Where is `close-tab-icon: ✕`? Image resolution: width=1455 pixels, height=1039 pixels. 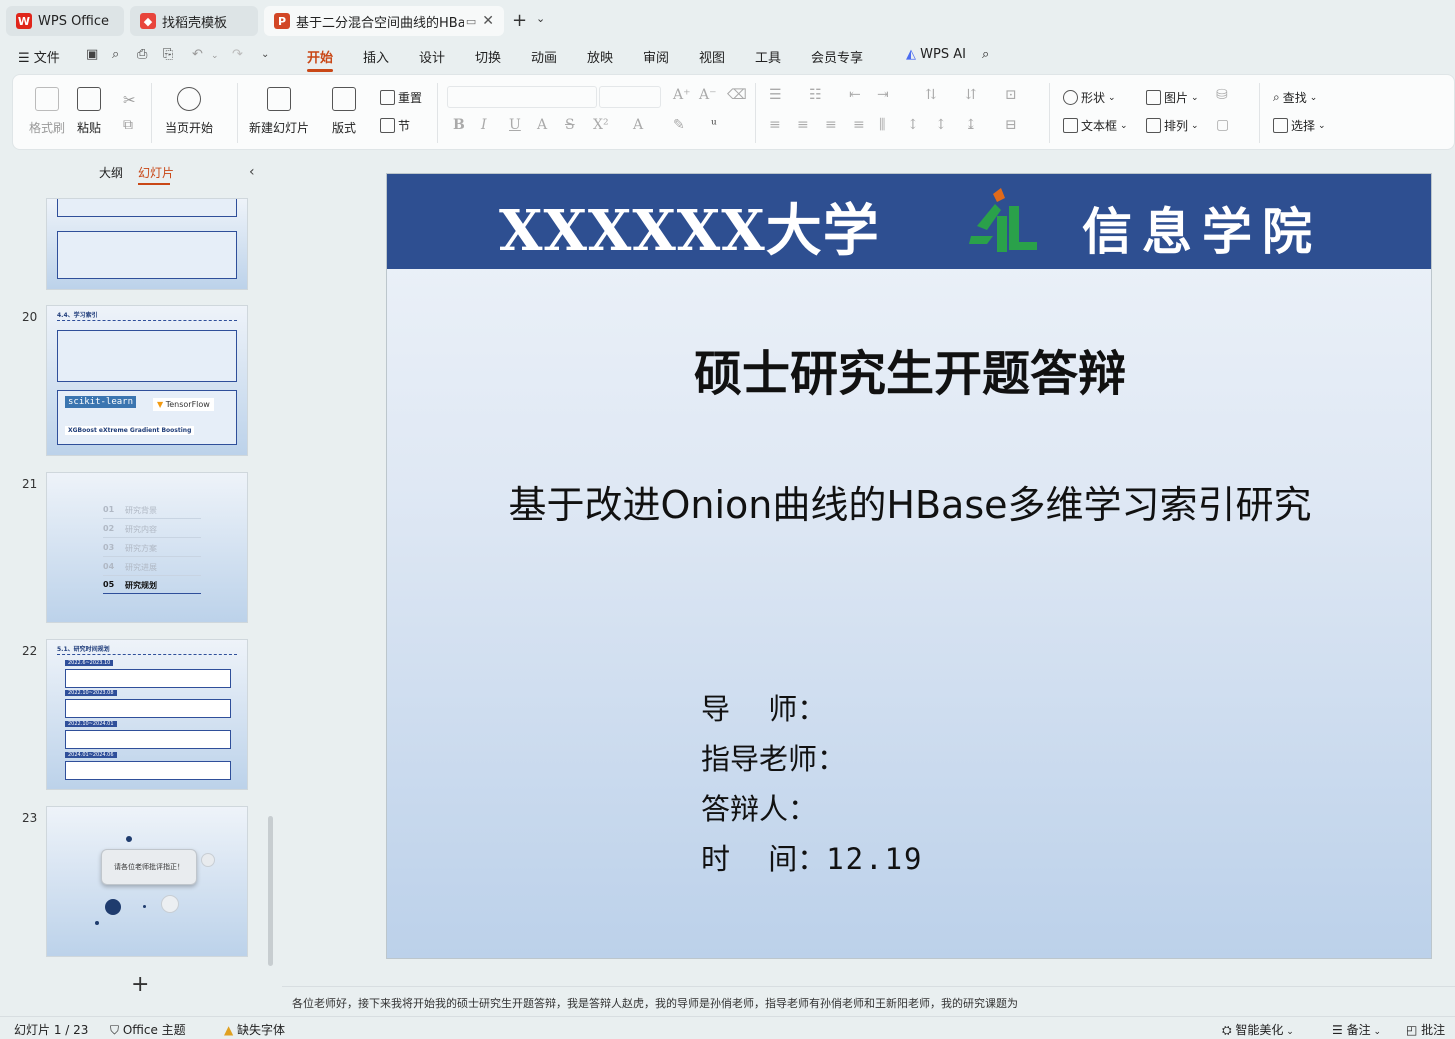
close-tab-icon: ✕ is located at coordinates (488, 21).